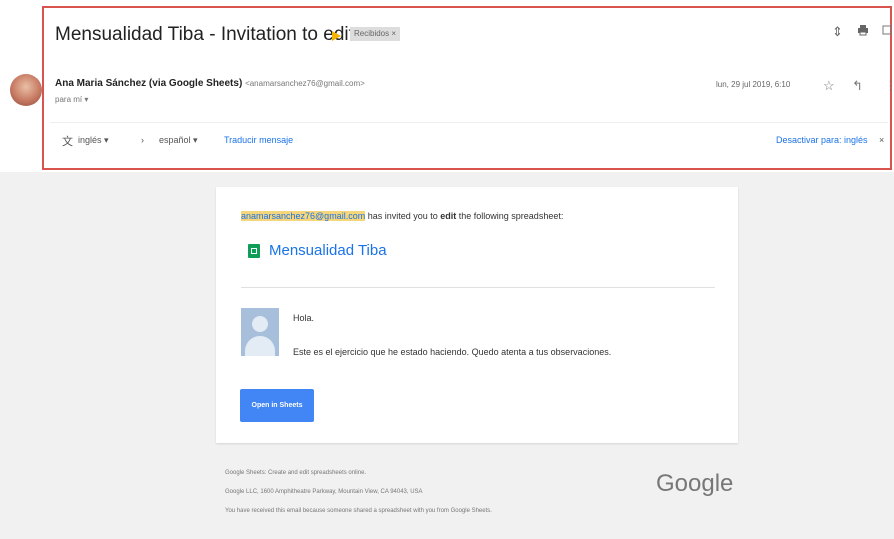 This screenshot has width=894, height=539. What do you see at coordinates (178, 140) in the screenshot?
I see `target-language-dropdown: español ▾` at bounding box center [178, 140].